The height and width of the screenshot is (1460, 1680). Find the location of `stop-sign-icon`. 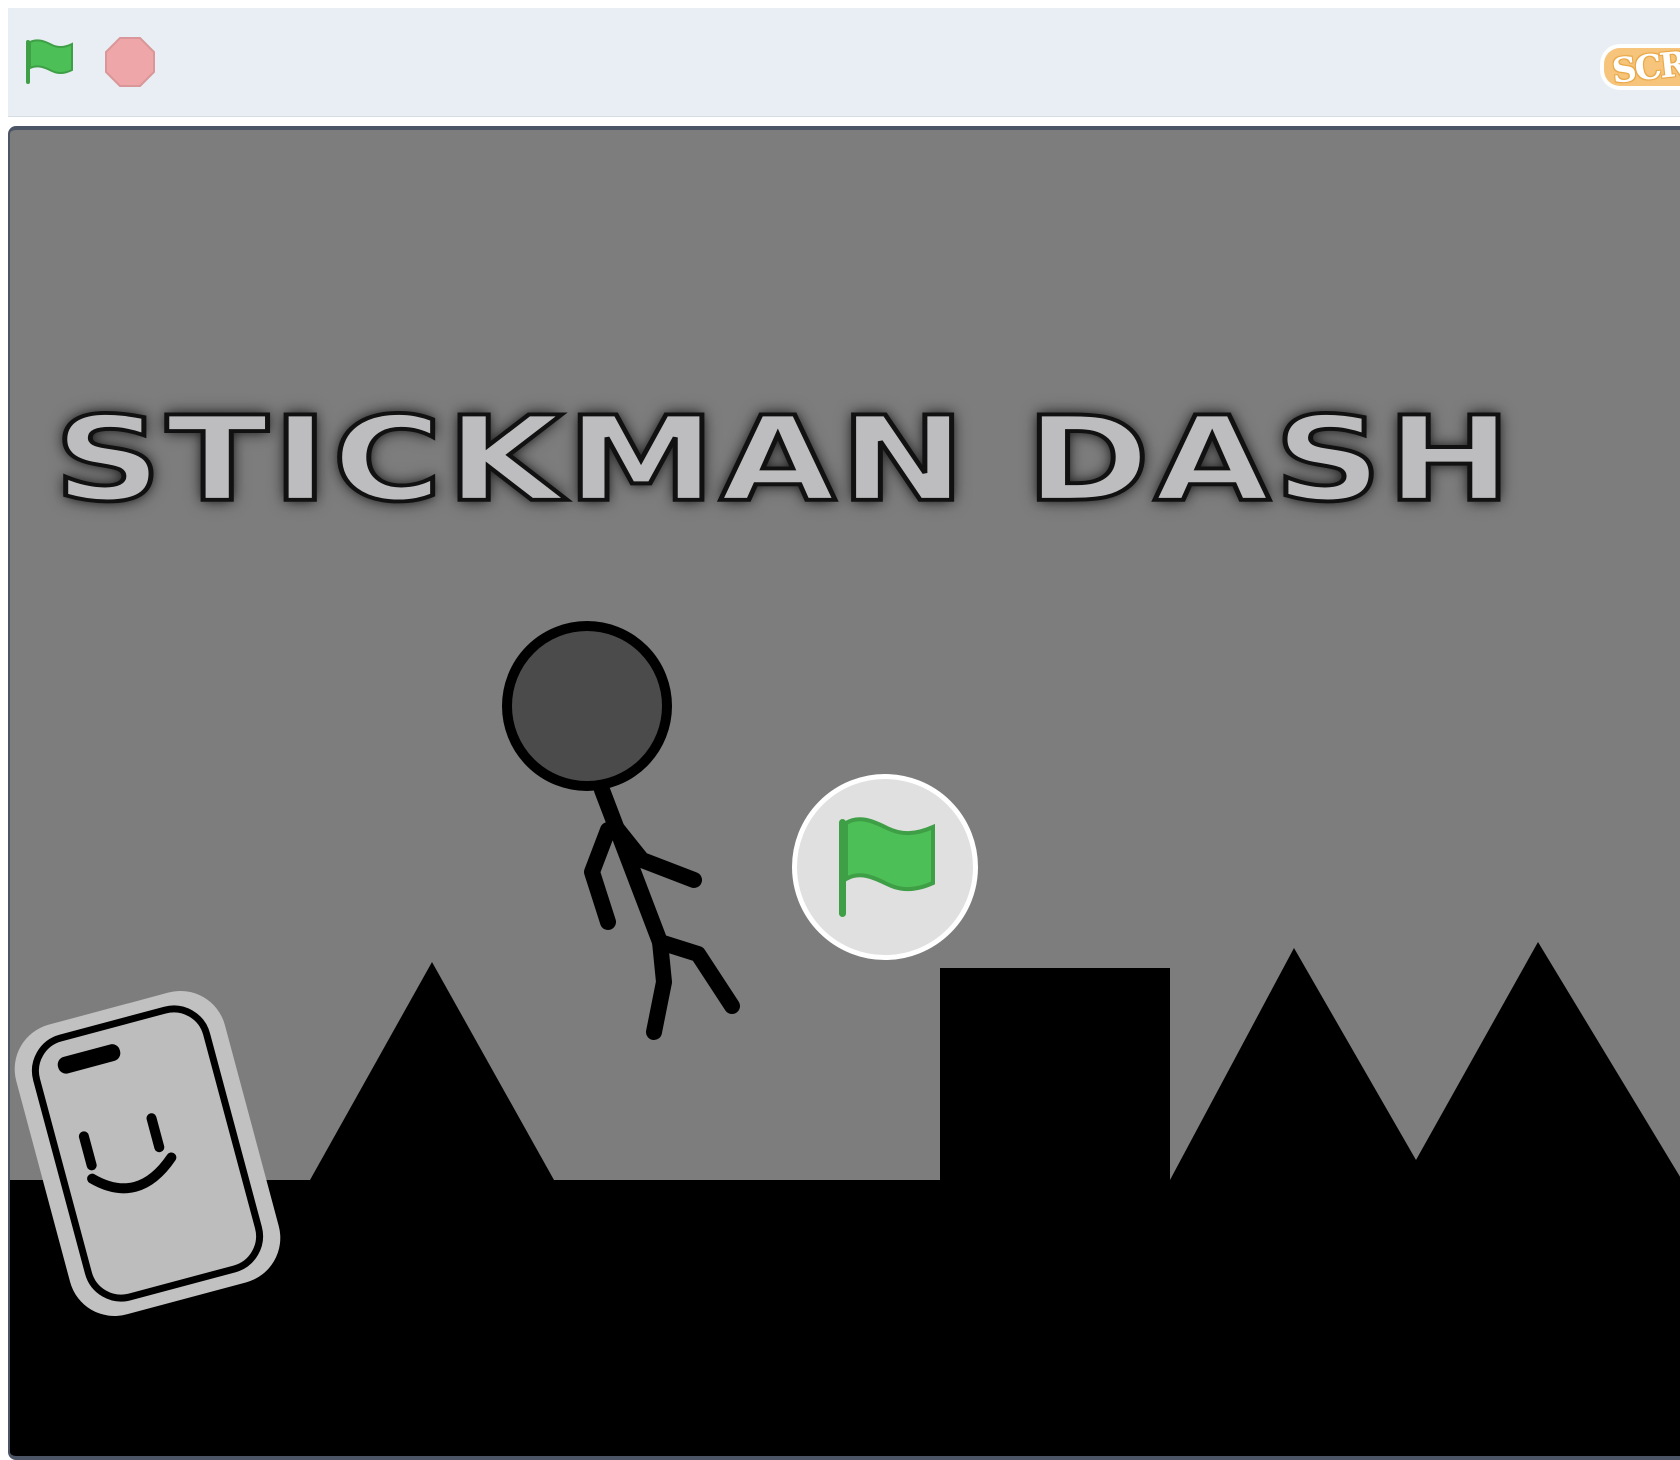

stop-sign-icon is located at coordinates (130, 62).